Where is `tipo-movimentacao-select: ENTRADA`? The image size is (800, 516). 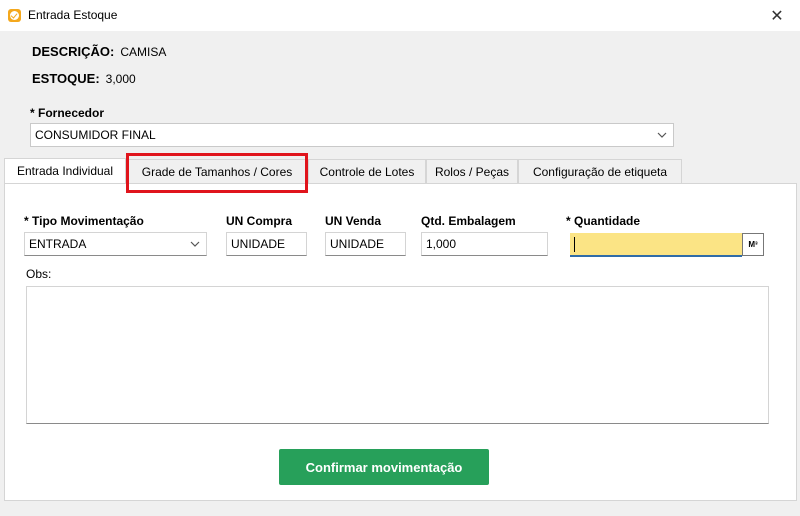
tipo-movimentacao-select: ENTRADA is located at coordinates (115, 244).